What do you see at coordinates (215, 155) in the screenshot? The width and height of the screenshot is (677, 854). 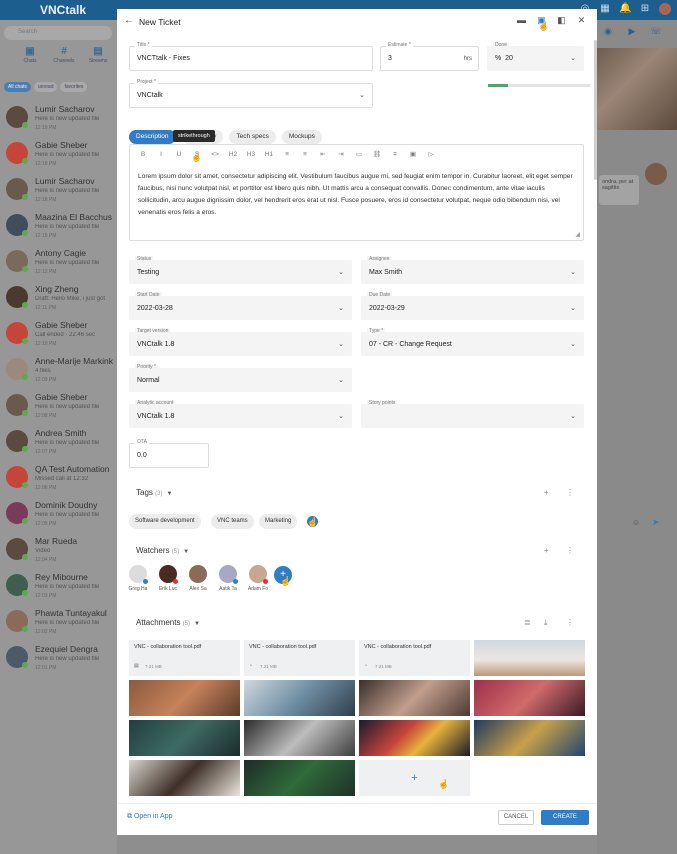 I see `code-icon: <>` at bounding box center [215, 155].